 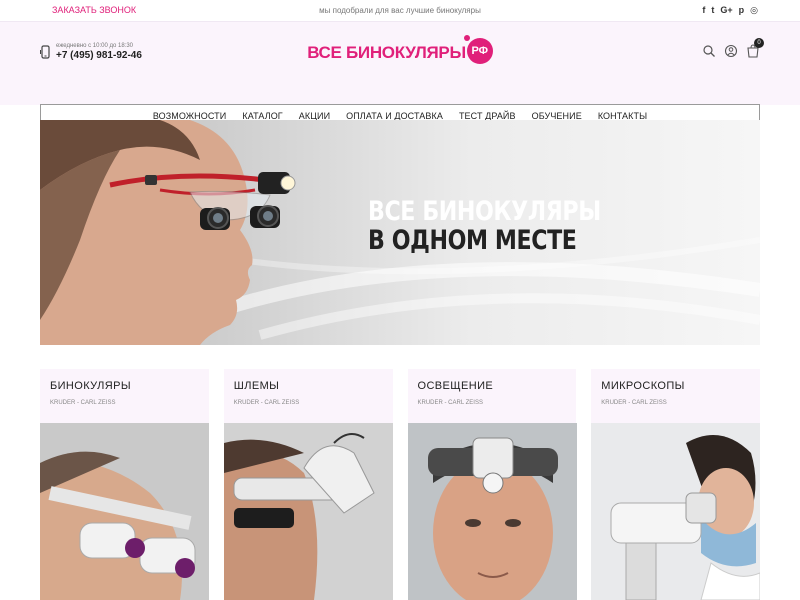 I want to click on category-title: БИНОКУЛЯРЫ, so click(x=91, y=386).